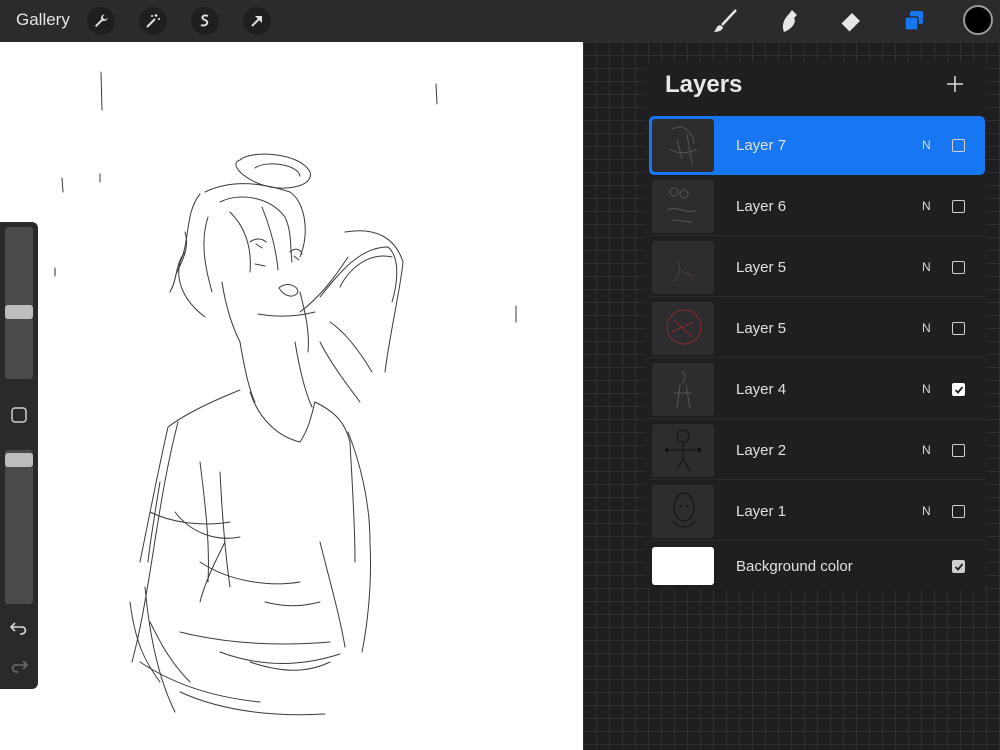  I want to click on redo-icon, so click(19, 666).